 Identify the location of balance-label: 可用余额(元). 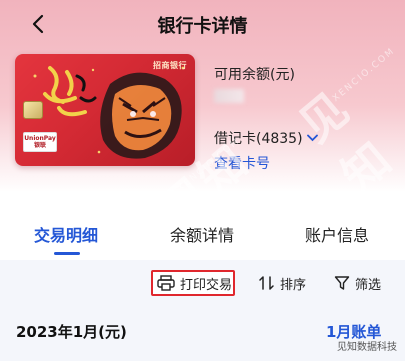
(254, 75).